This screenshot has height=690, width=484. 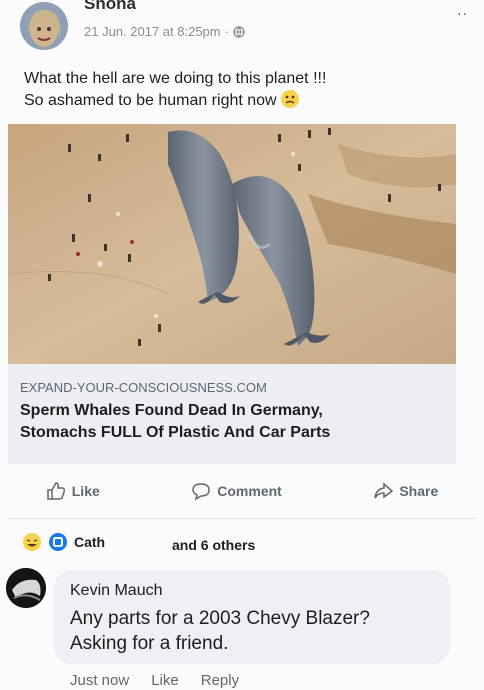 I want to click on thumbs-up-icon, so click(x=56, y=491).